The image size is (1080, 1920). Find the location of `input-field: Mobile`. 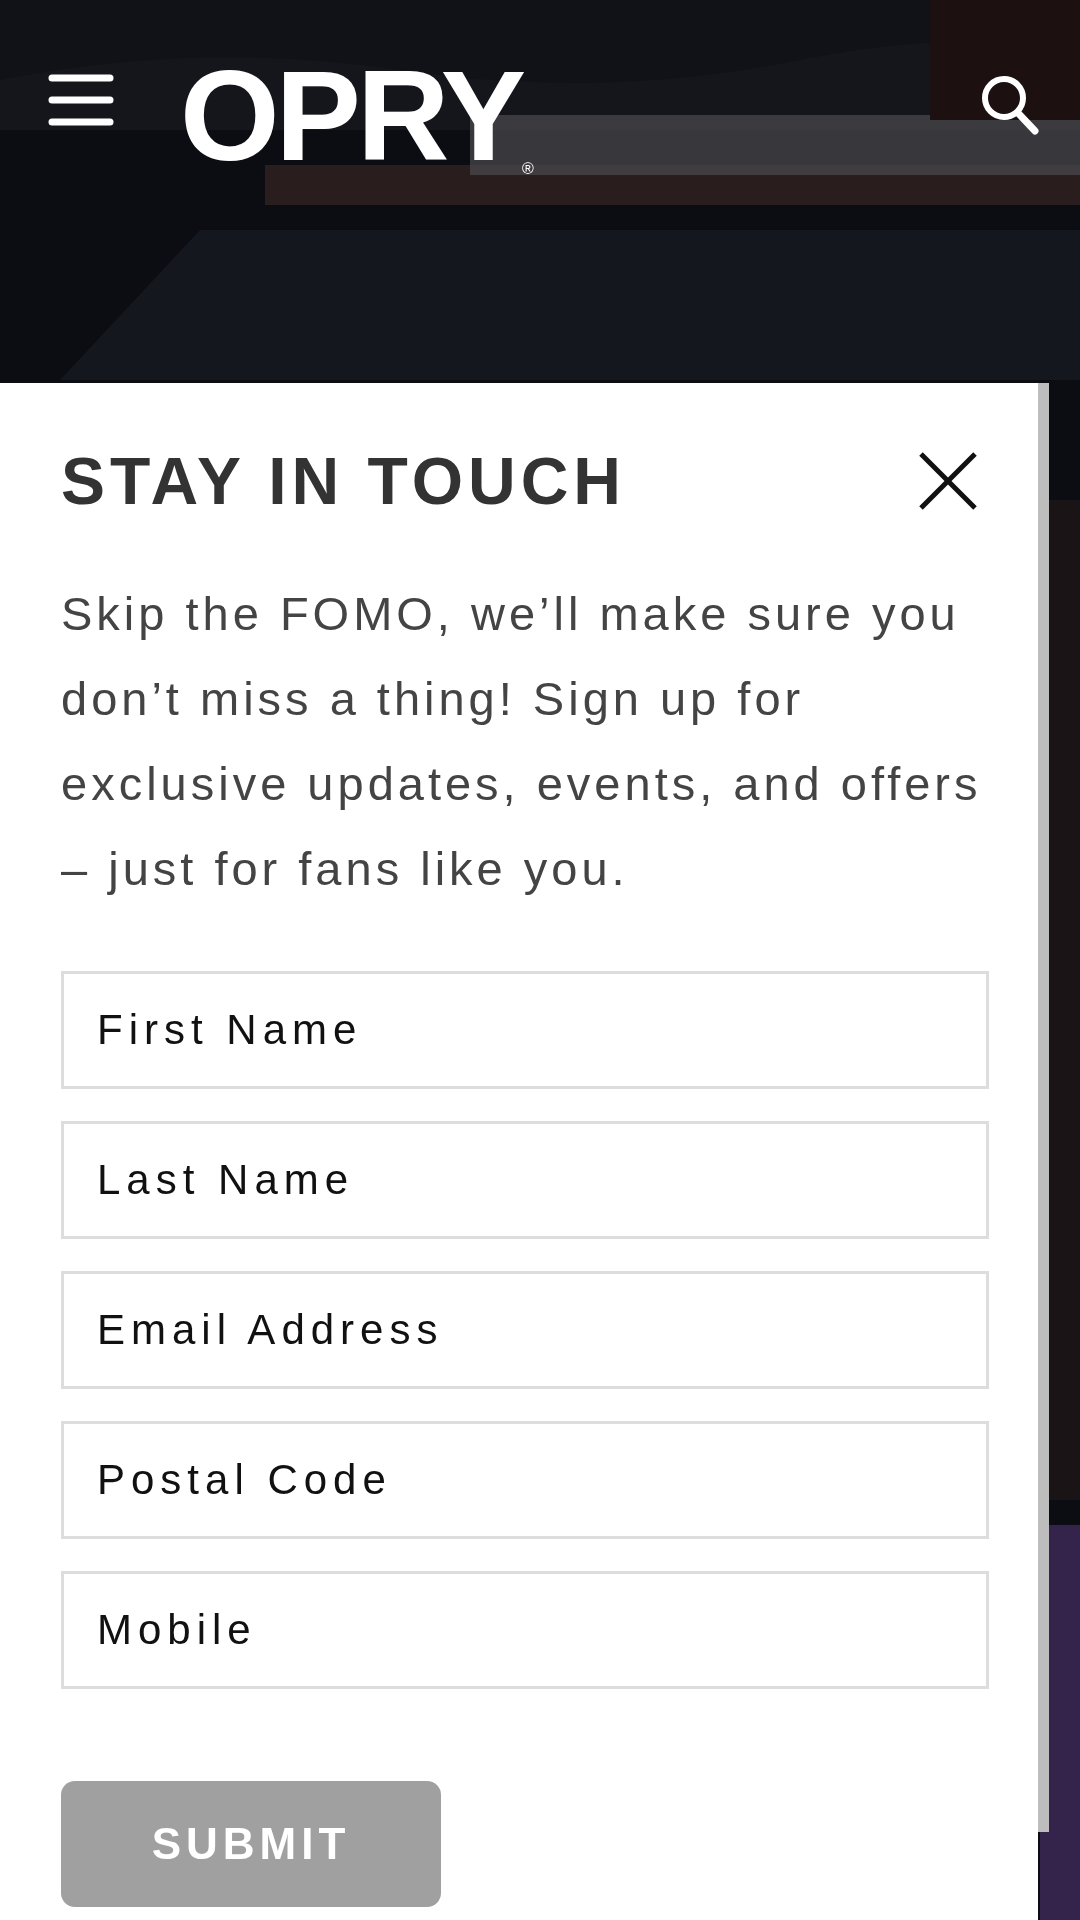

input-field: Mobile is located at coordinates (525, 1630).